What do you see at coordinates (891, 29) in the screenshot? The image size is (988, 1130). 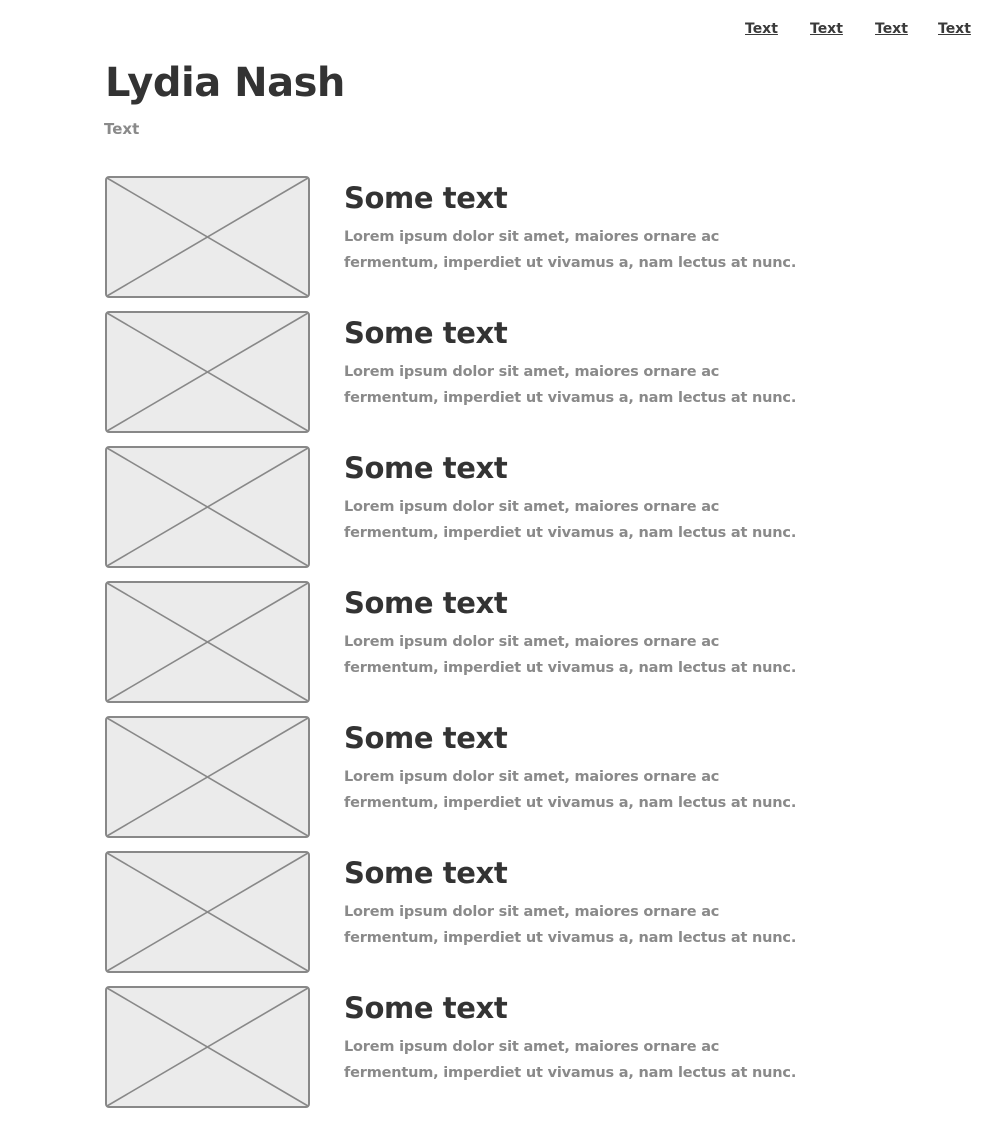 I see `nav-link-3: Text` at bounding box center [891, 29].